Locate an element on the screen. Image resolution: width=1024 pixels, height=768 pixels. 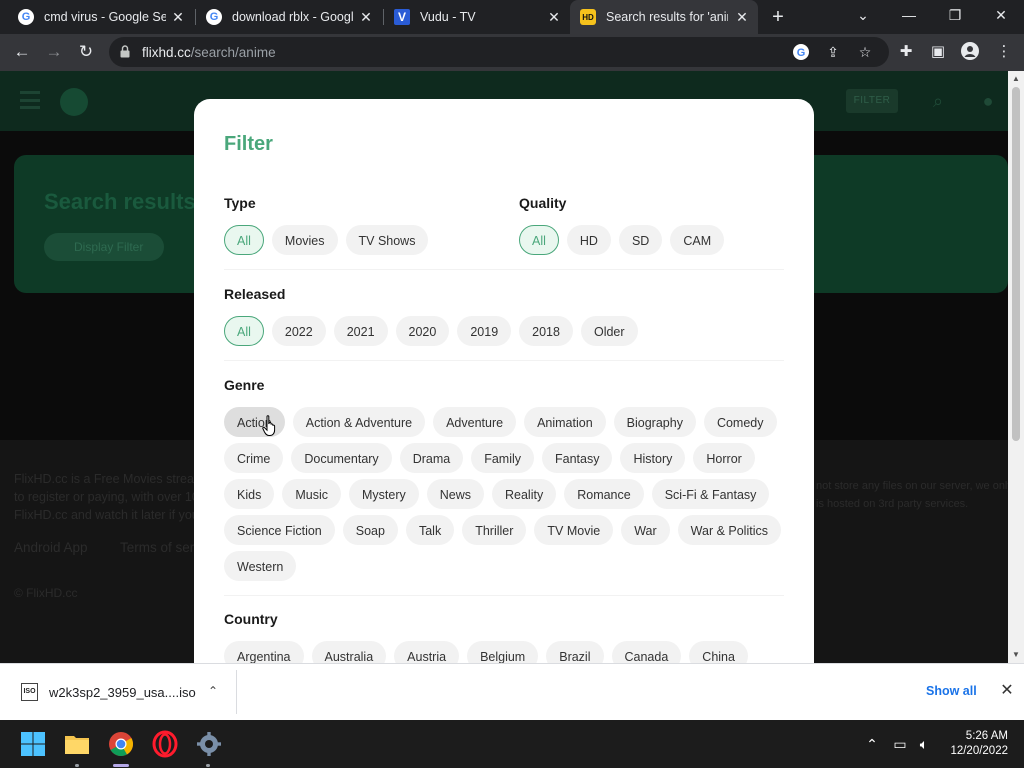
genre-chip: Action & Adventure is located at coordinates (359, 422).